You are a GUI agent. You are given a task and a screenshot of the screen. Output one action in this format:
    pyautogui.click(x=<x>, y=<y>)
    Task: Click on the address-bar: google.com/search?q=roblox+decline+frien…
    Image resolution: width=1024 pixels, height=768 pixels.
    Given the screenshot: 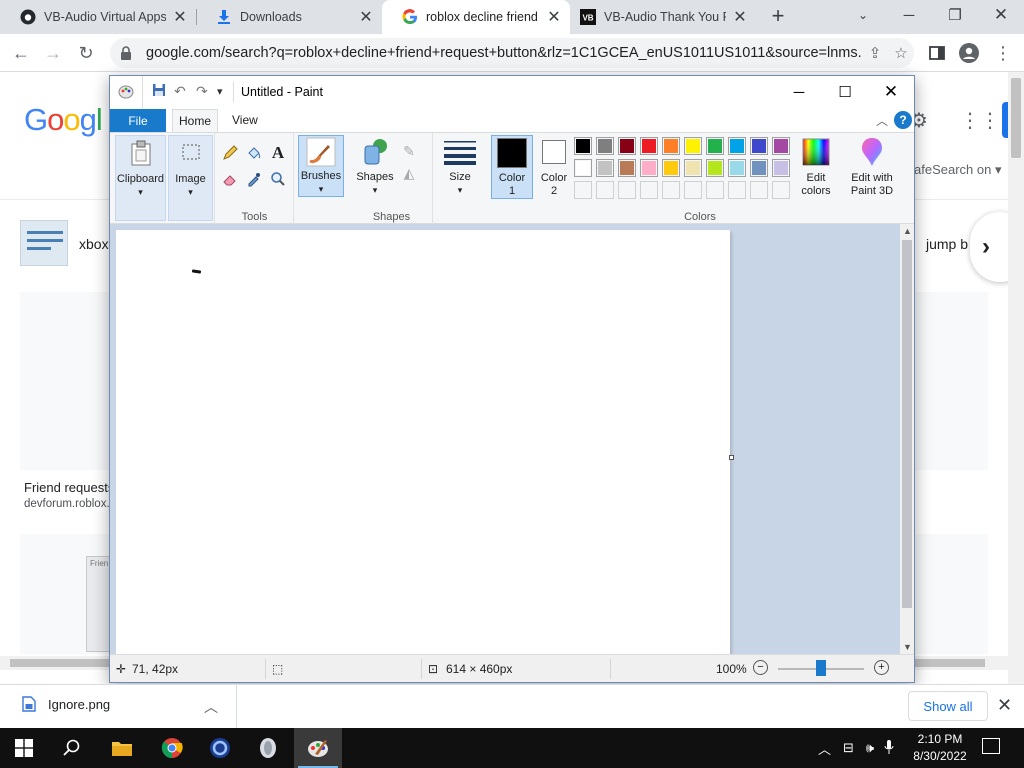 What is the action you would take?
    pyautogui.click(x=512, y=53)
    